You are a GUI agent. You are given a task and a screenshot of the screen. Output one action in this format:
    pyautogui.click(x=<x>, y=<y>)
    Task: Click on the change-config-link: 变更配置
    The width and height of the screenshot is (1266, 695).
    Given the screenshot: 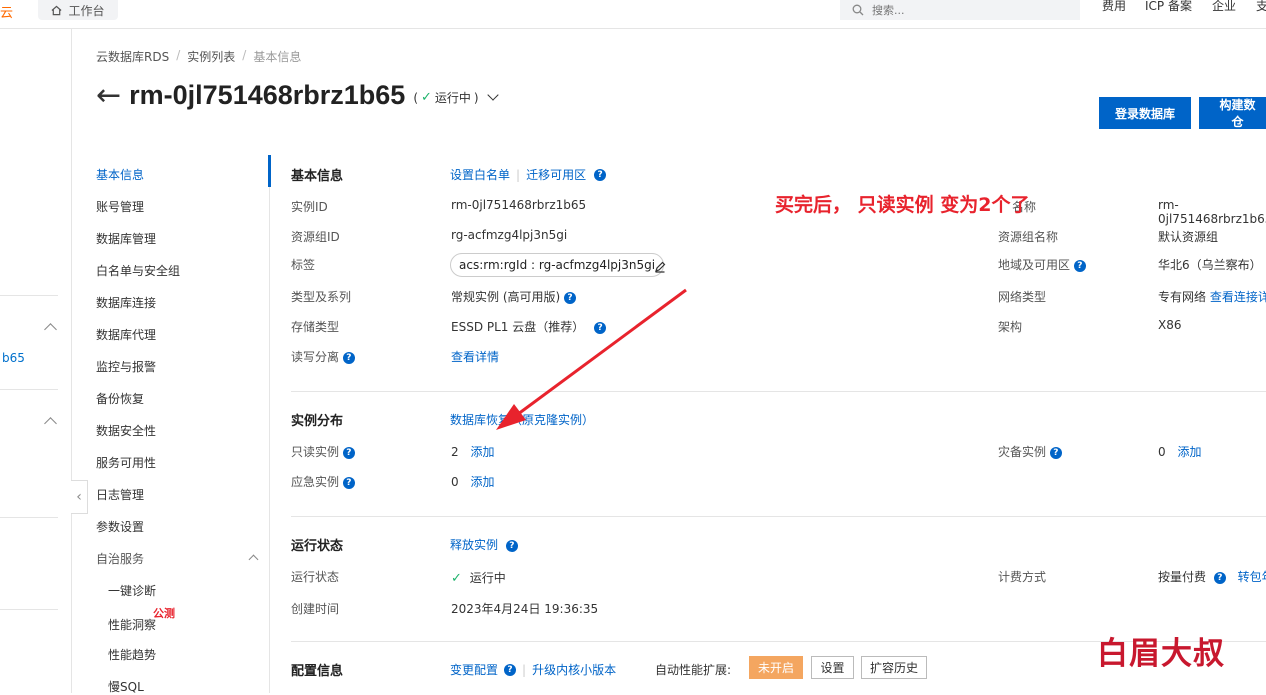 What is the action you would take?
    pyautogui.click(x=474, y=669)
    